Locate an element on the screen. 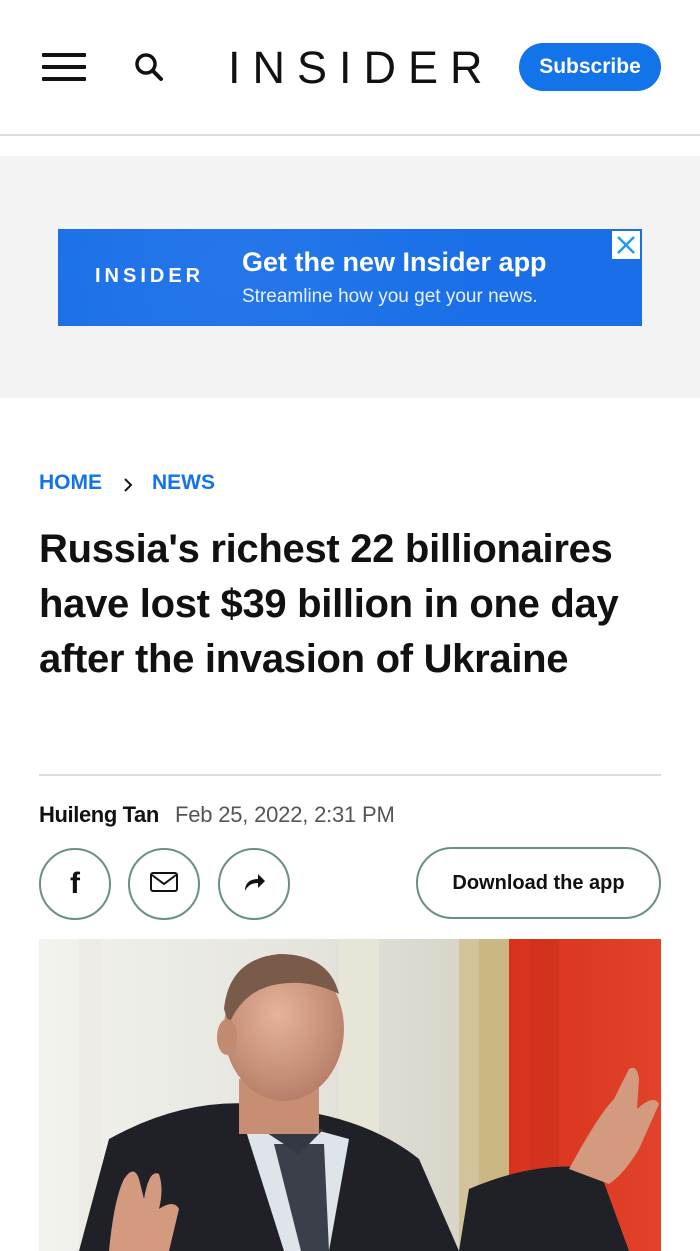 The height and width of the screenshot is (1251, 700). email-icon is located at coordinates (164, 884).